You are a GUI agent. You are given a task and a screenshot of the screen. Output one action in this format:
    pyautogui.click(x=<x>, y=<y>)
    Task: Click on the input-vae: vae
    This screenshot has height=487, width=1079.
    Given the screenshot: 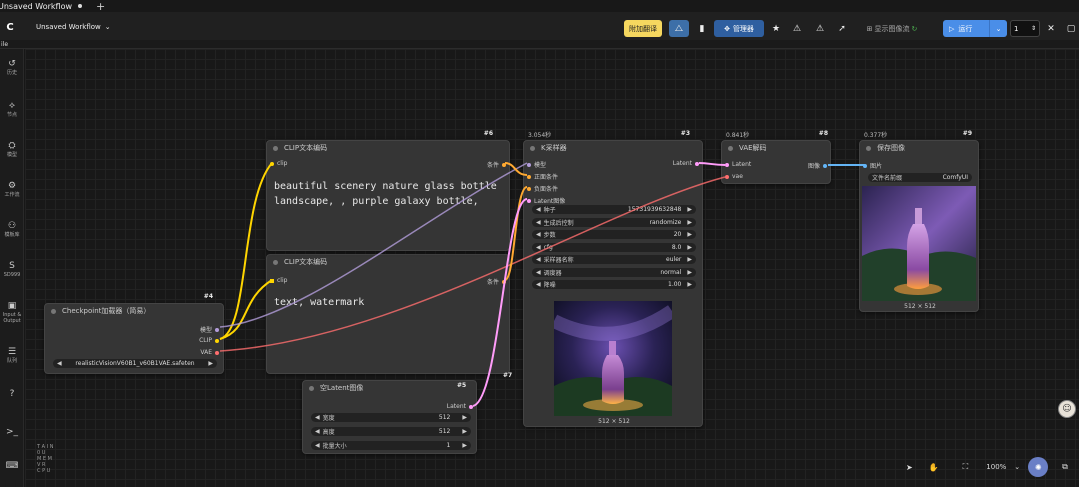 What is the action you would take?
    pyautogui.click(x=734, y=176)
    